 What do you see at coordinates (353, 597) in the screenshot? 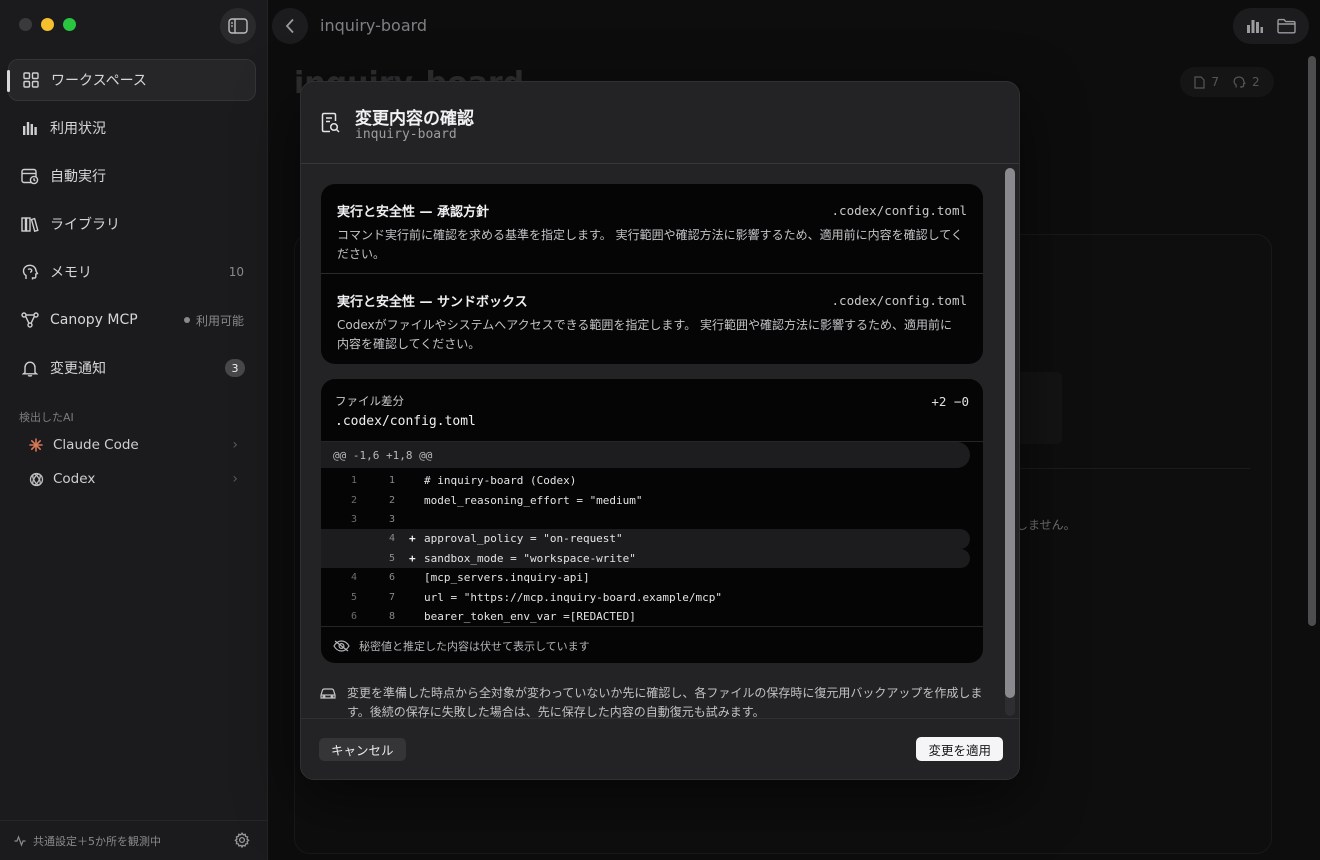
I see `line-number-old: 5` at bounding box center [353, 597].